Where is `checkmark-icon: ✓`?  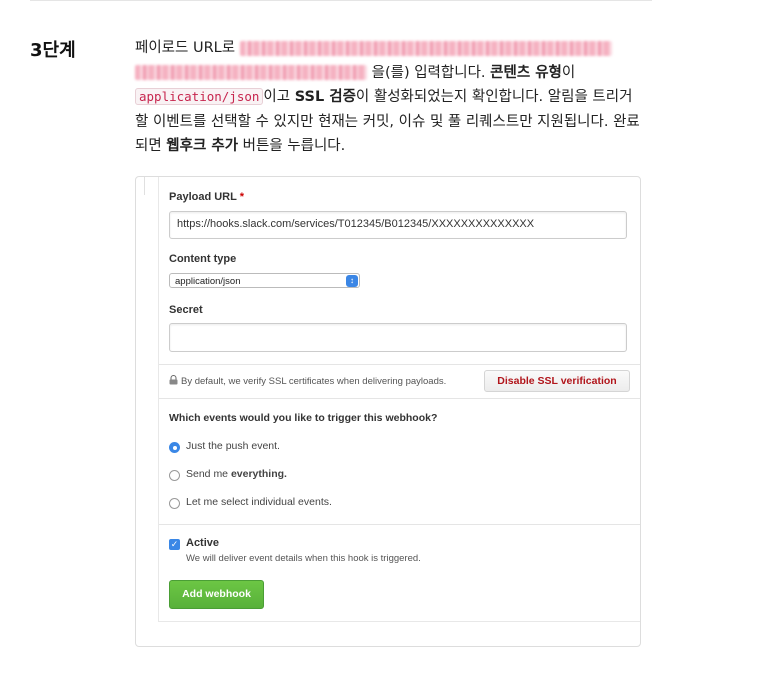
checkmark-icon: ✓ is located at coordinates (174, 544).